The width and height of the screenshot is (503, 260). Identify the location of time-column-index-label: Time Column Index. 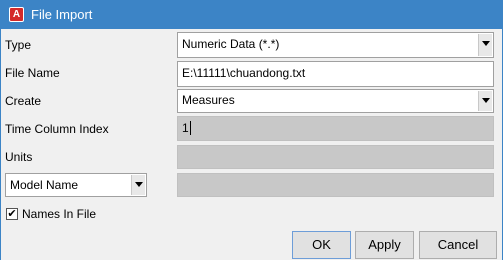
(57, 129).